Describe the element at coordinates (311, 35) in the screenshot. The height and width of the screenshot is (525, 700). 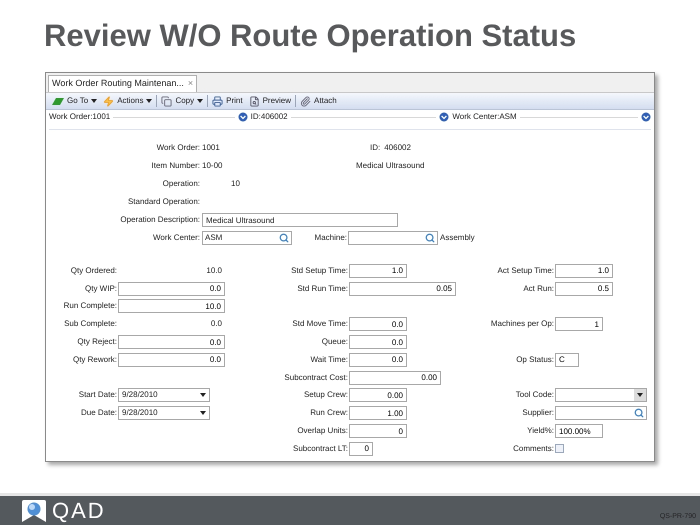
I see `slide-title: Review W/O Route Operation Status` at that location.